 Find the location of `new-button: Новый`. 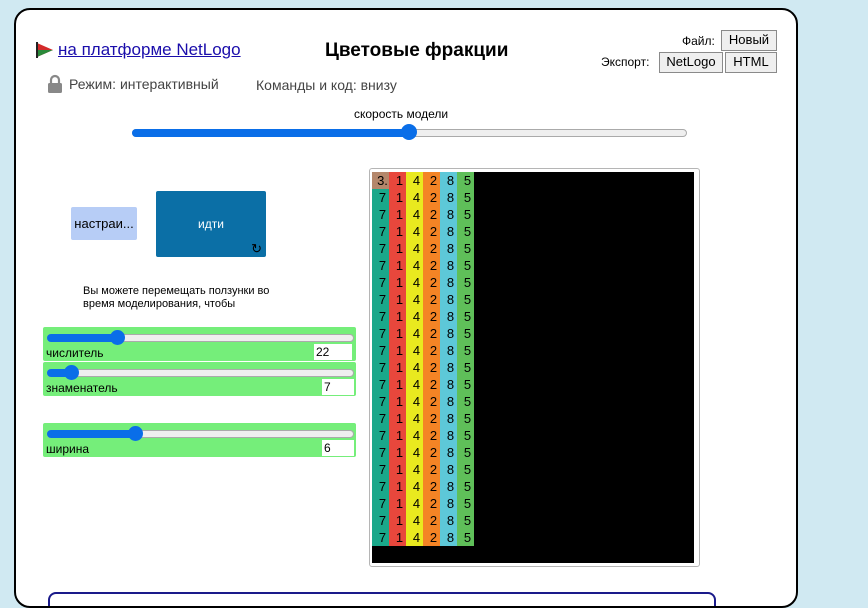

new-button: Новый is located at coordinates (749, 40).